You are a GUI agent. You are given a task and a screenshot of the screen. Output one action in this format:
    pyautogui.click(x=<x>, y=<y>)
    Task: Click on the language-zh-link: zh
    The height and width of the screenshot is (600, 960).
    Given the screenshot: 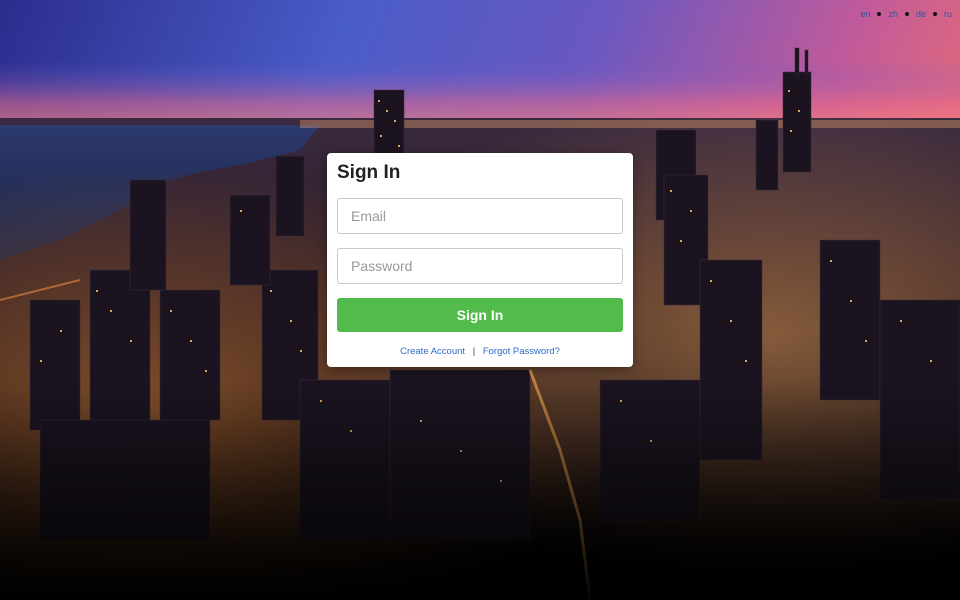 What is the action you would take?
    pyautogui.click(x=893, y=14)
    